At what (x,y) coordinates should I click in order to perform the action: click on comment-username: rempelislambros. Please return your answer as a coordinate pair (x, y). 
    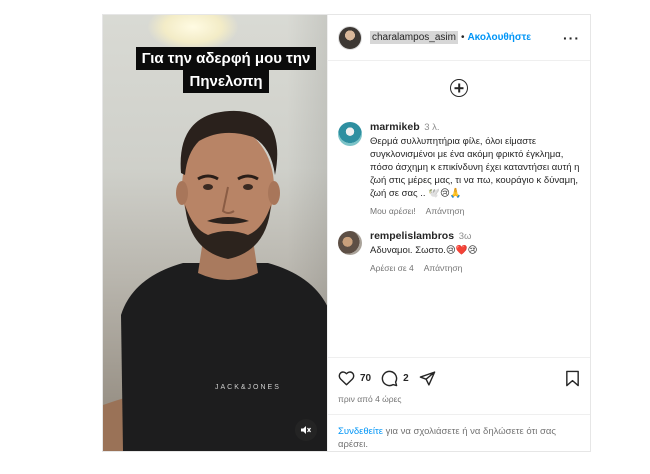
    Looking at the image, I should click on (412, 236).